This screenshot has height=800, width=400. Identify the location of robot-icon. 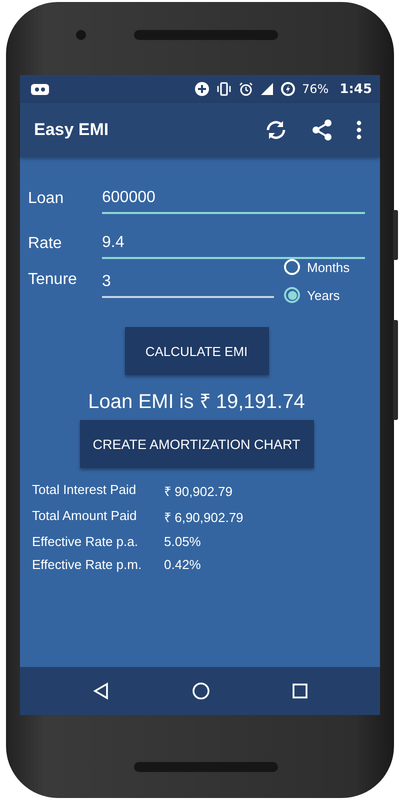
(40, 89).